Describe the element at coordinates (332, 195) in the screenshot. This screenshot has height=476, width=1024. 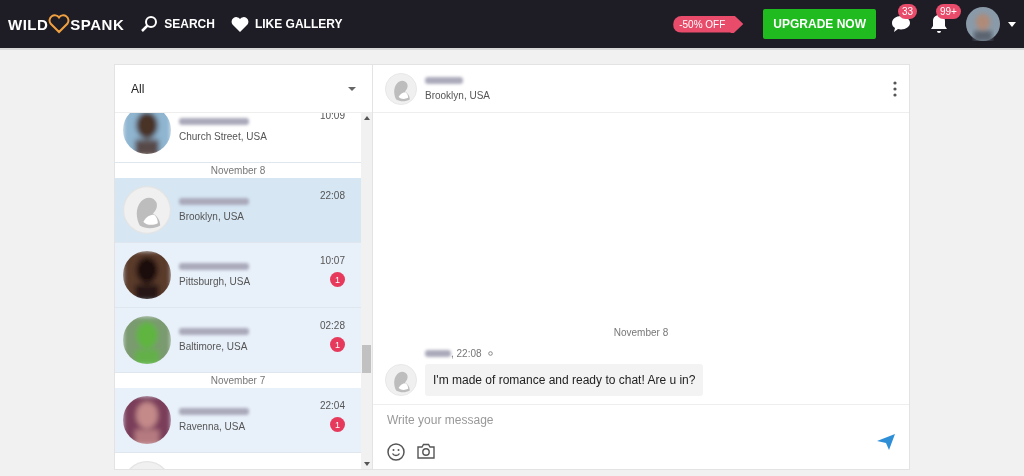
I see `message-time: 22:08` at that location.